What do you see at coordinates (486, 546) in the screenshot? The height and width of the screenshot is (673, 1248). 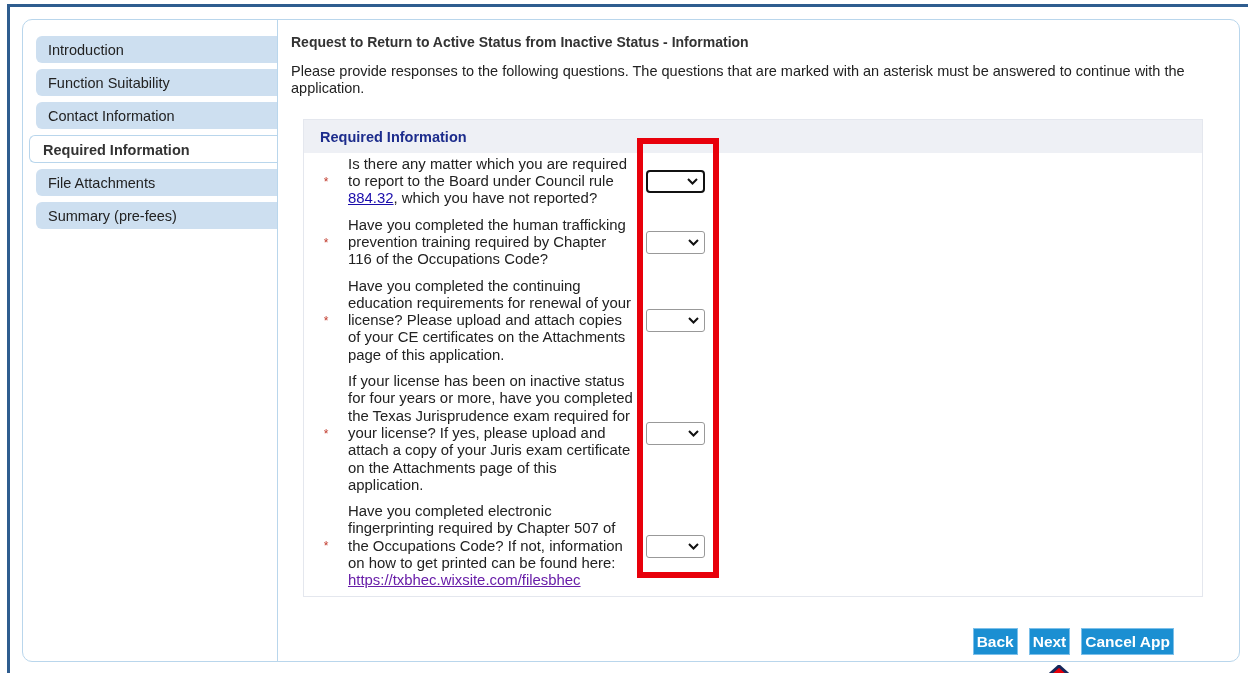 I see `question-text: Have you completed electronic fingerprinting required by Chapter 507 of the Occupations Code? If not, information on how to get printed can be found here: https://txbhec.wixsite.com/filesbhec` at bounding box center [486, 546].